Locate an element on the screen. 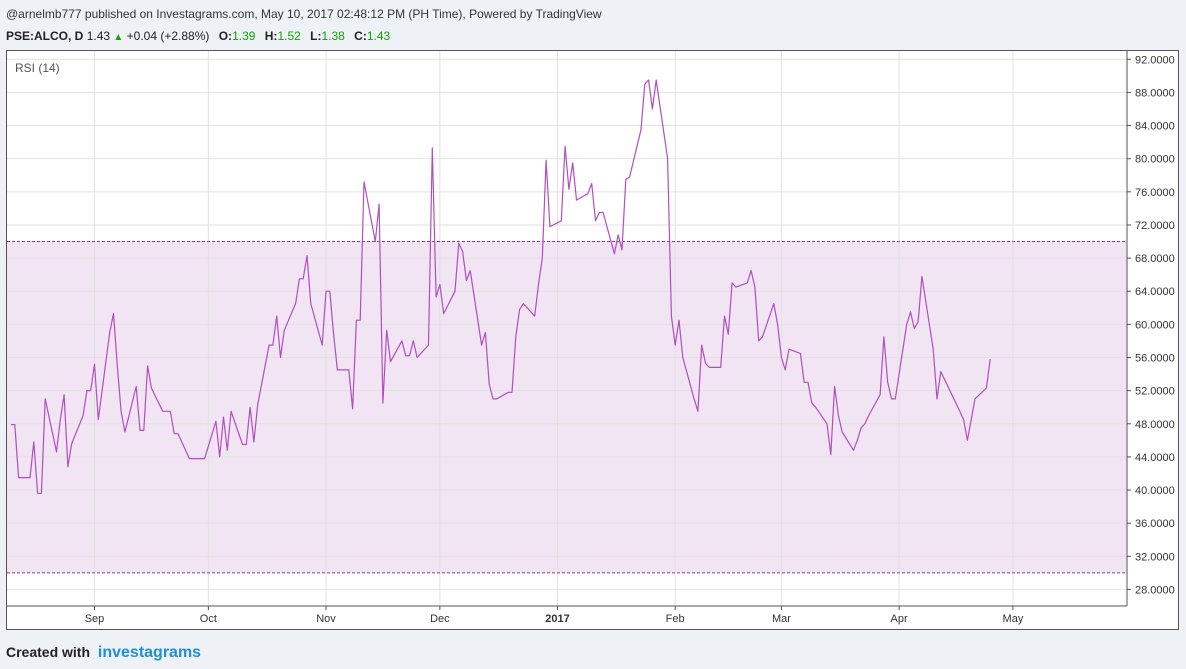  created-with-label: Created with is located at coordinates (48, 652).